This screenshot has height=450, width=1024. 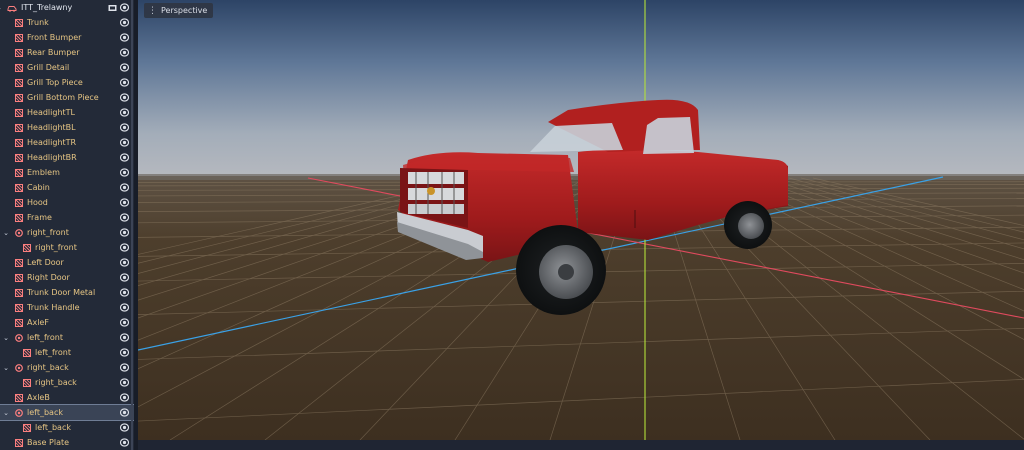 I want to click on tree-node: HeadlightBL, so click(x=67, y=127).